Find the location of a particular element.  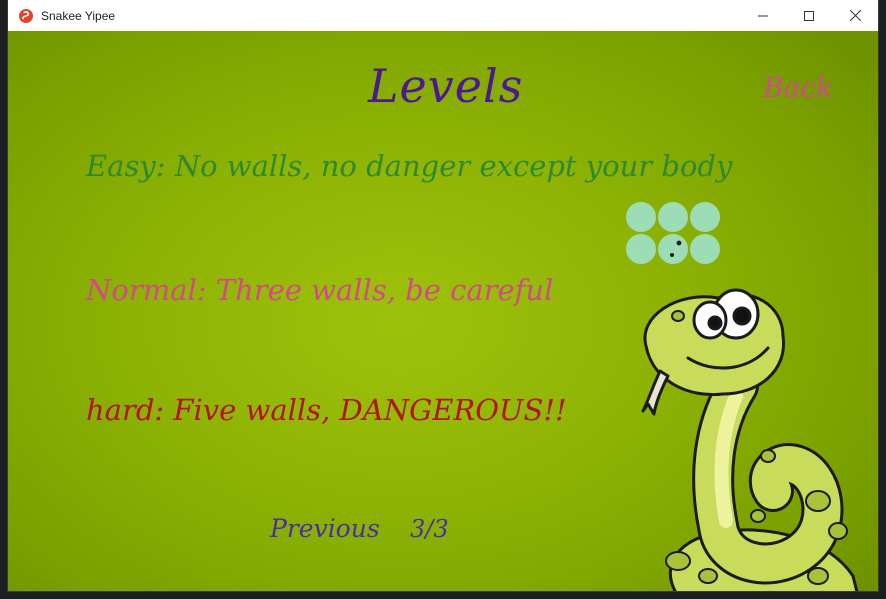

minimize-icon is located at coordinates (763, 15).